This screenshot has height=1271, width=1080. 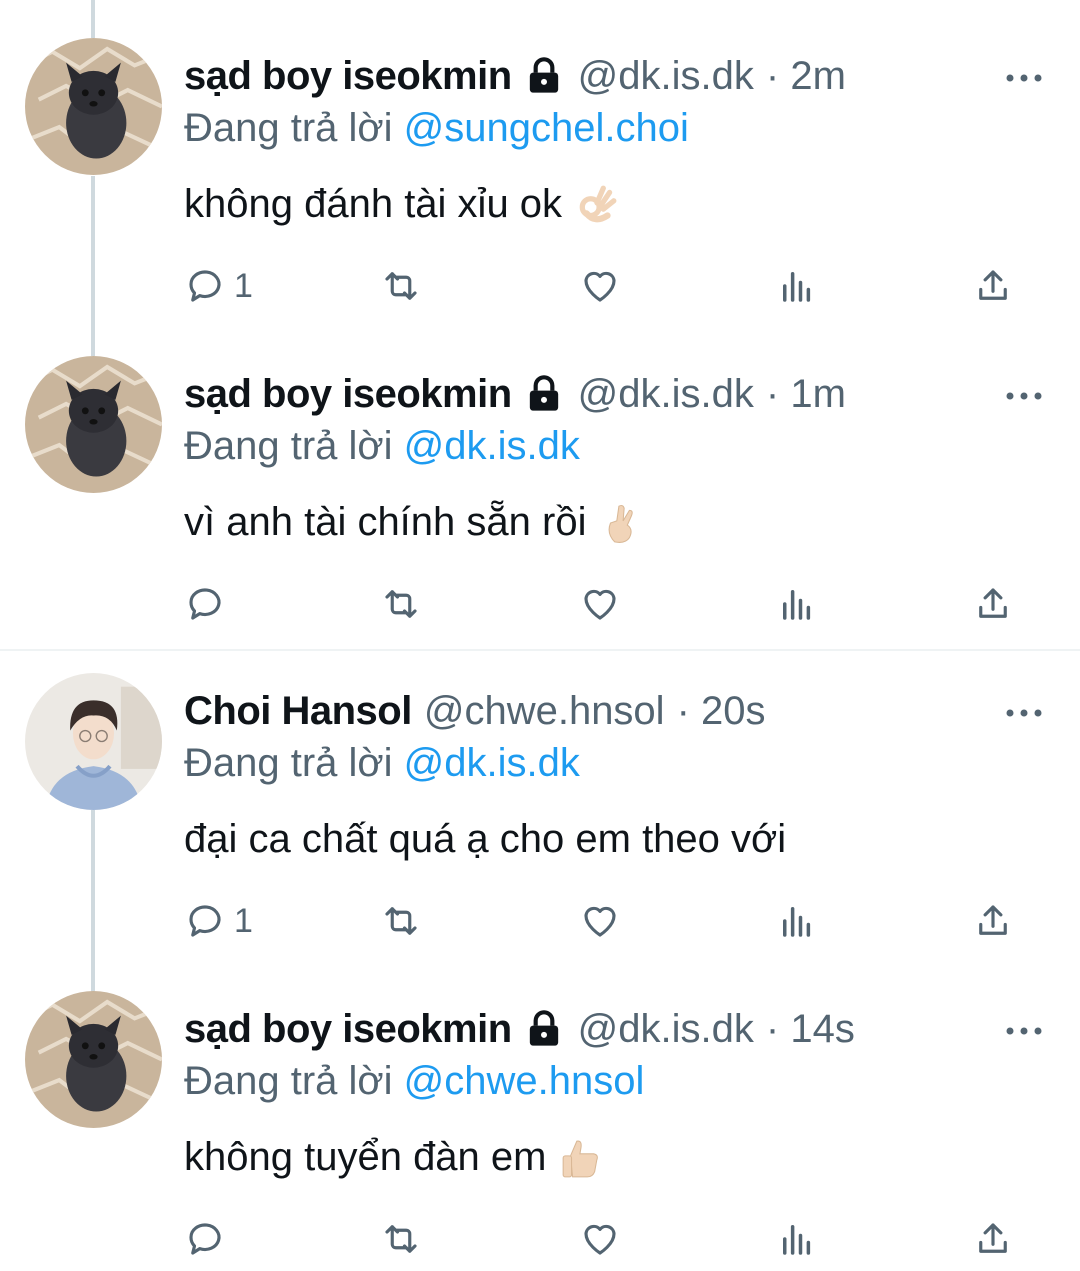 I want to click on tweet-text: đại ca chất quá ạ cho em theo với, so click(x=485, y=839).